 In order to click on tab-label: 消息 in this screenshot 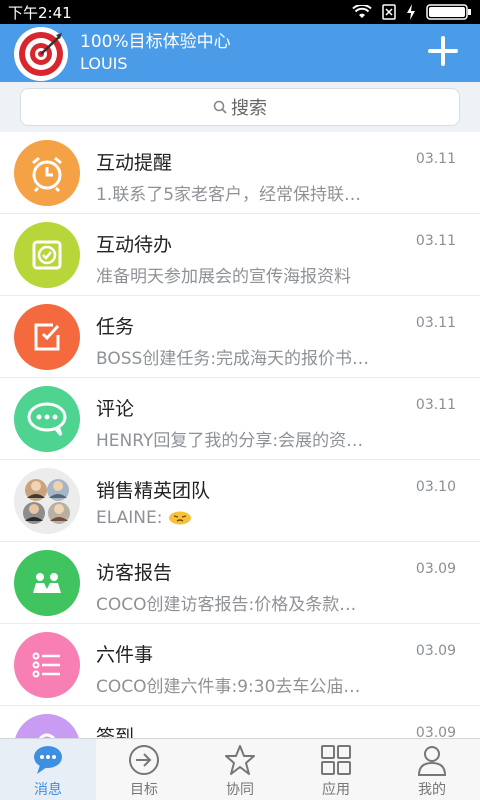, I will do `click(48, 790)`.